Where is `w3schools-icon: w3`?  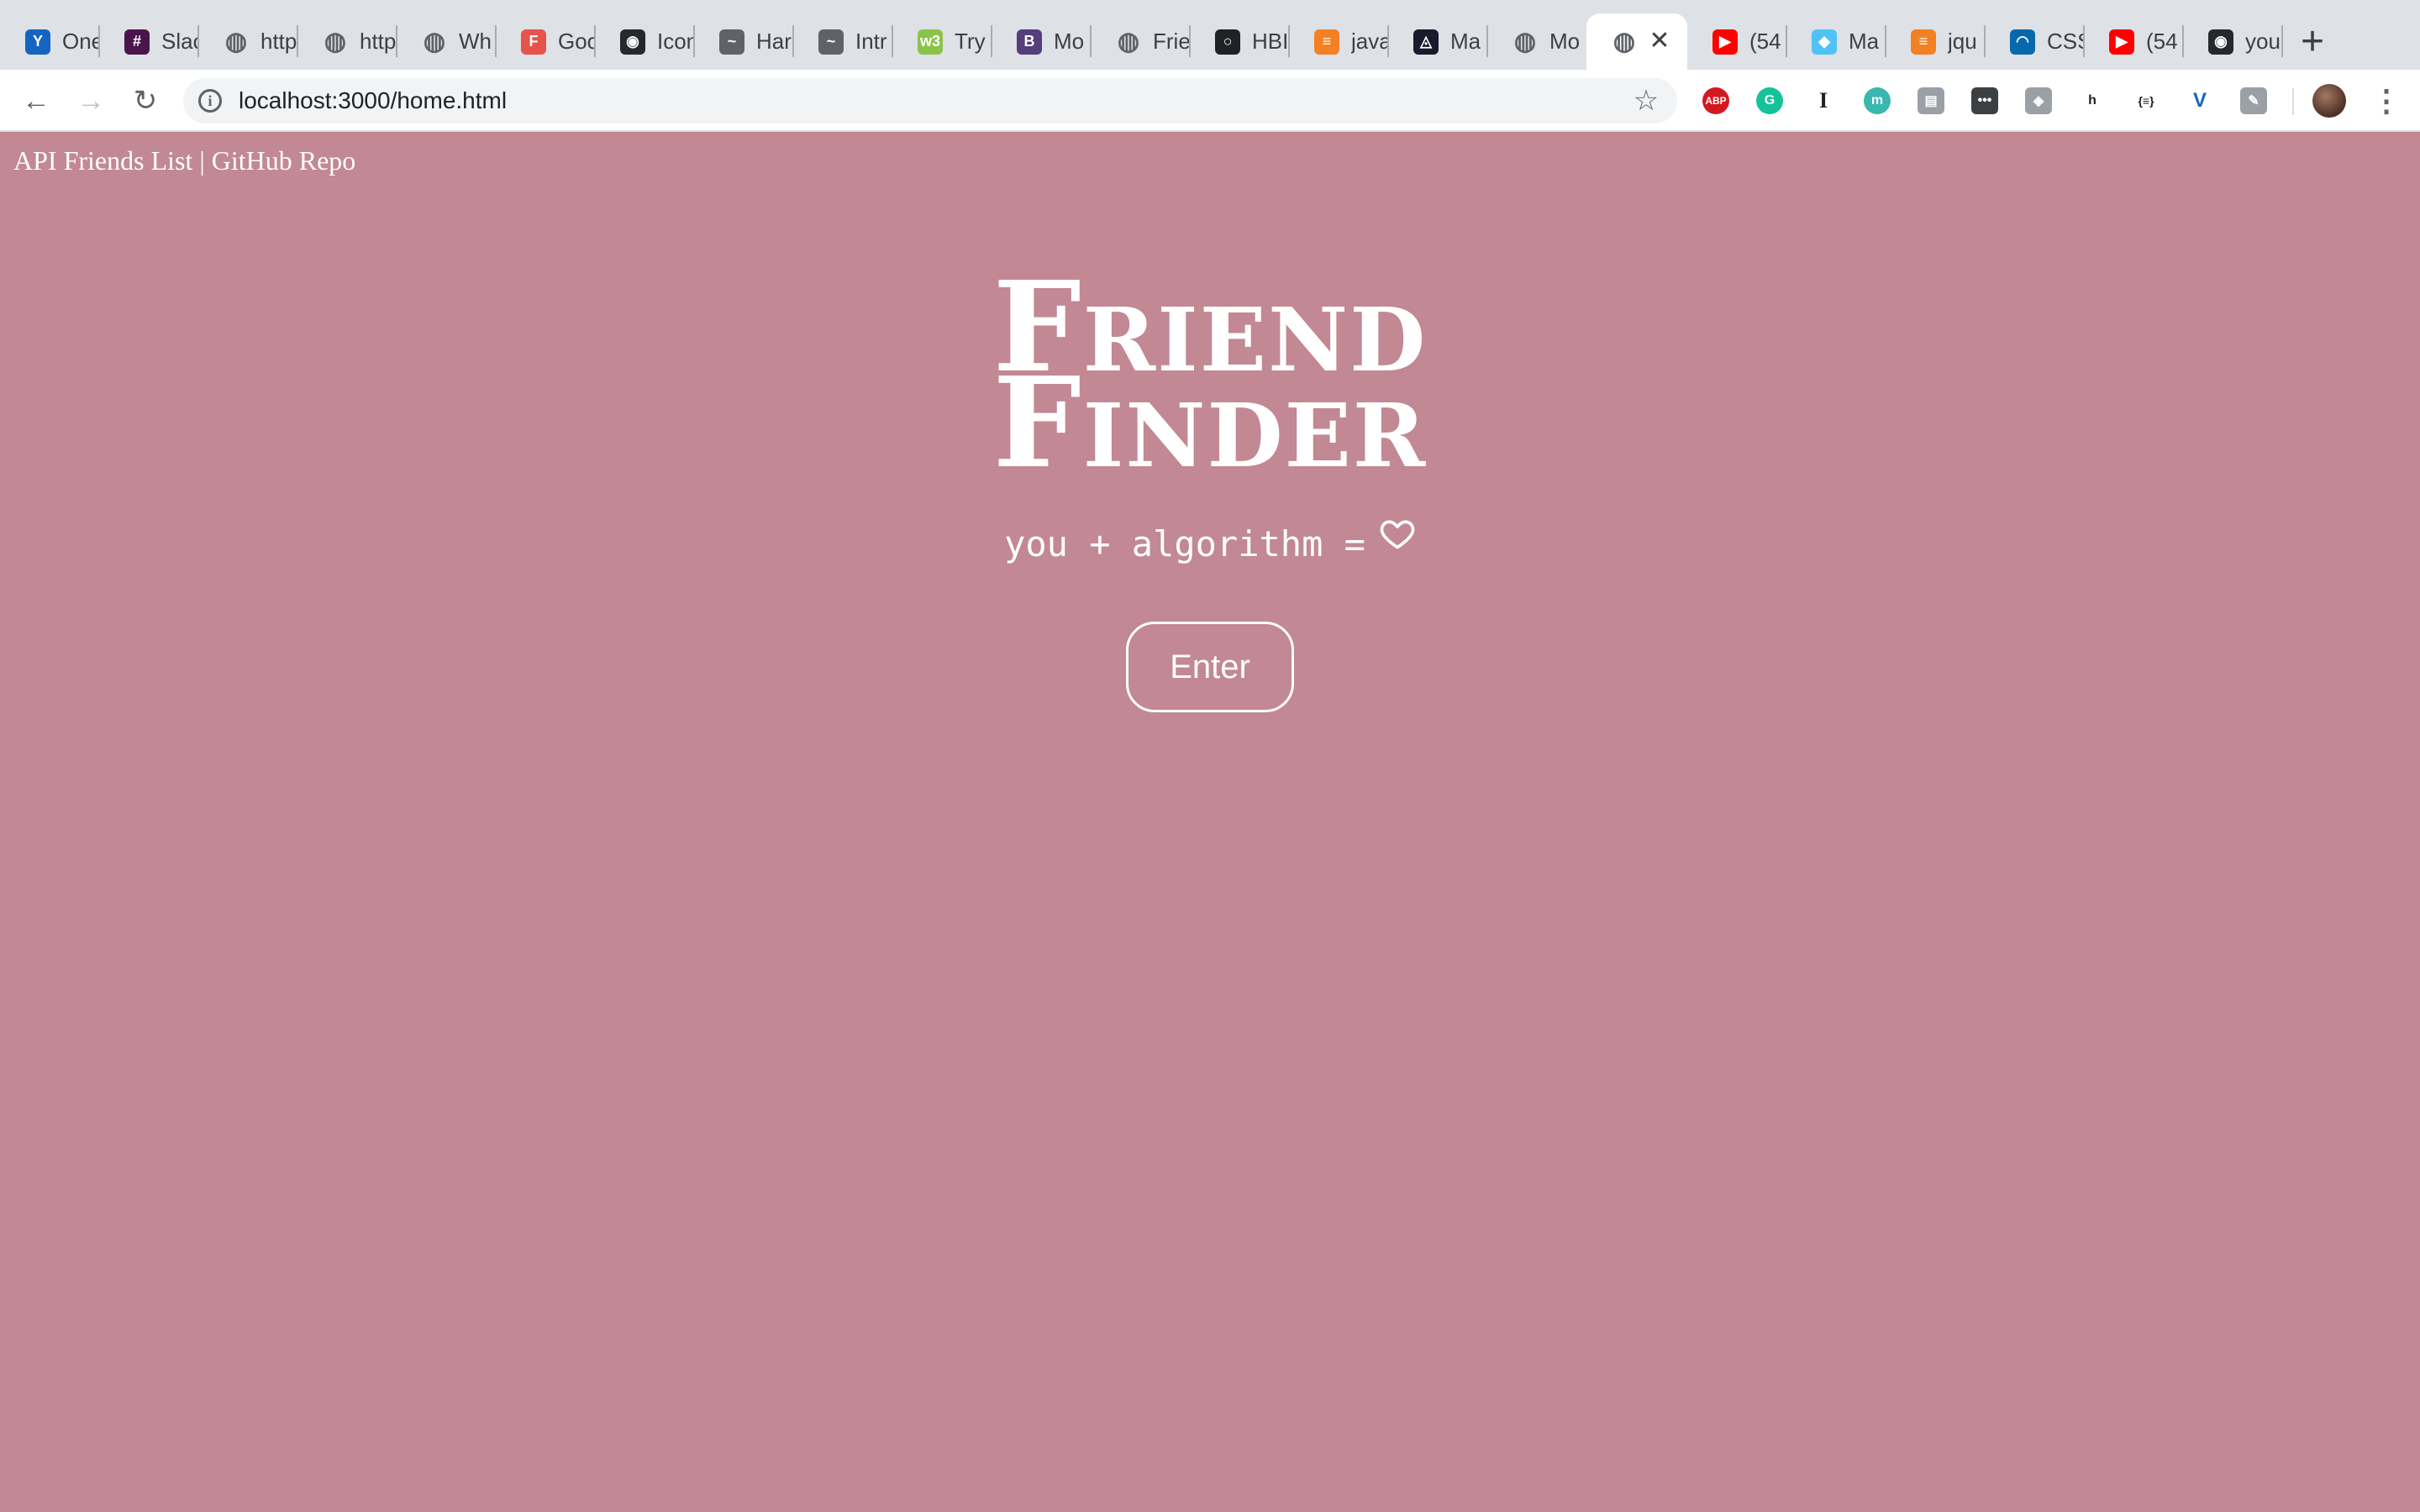
w3schools-icon: w3 is located at coordinates (931, 42).